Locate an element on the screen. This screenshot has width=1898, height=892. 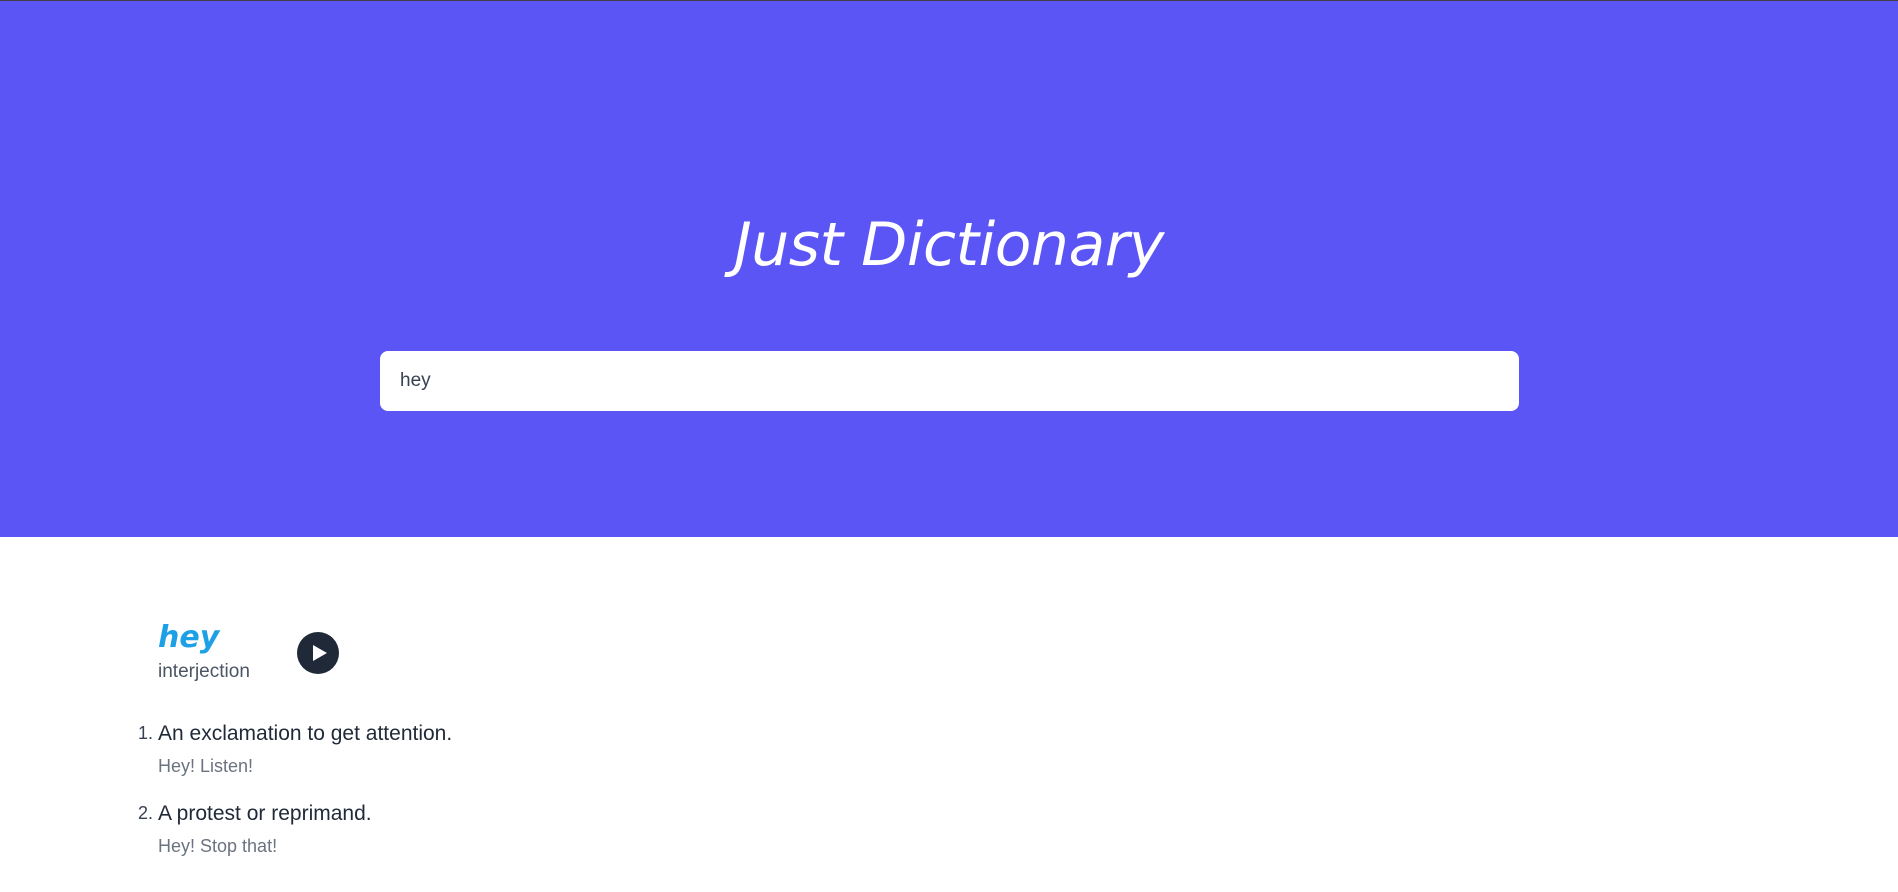
definition-example: Hey! Listen! is located at coordinates (206, 766).